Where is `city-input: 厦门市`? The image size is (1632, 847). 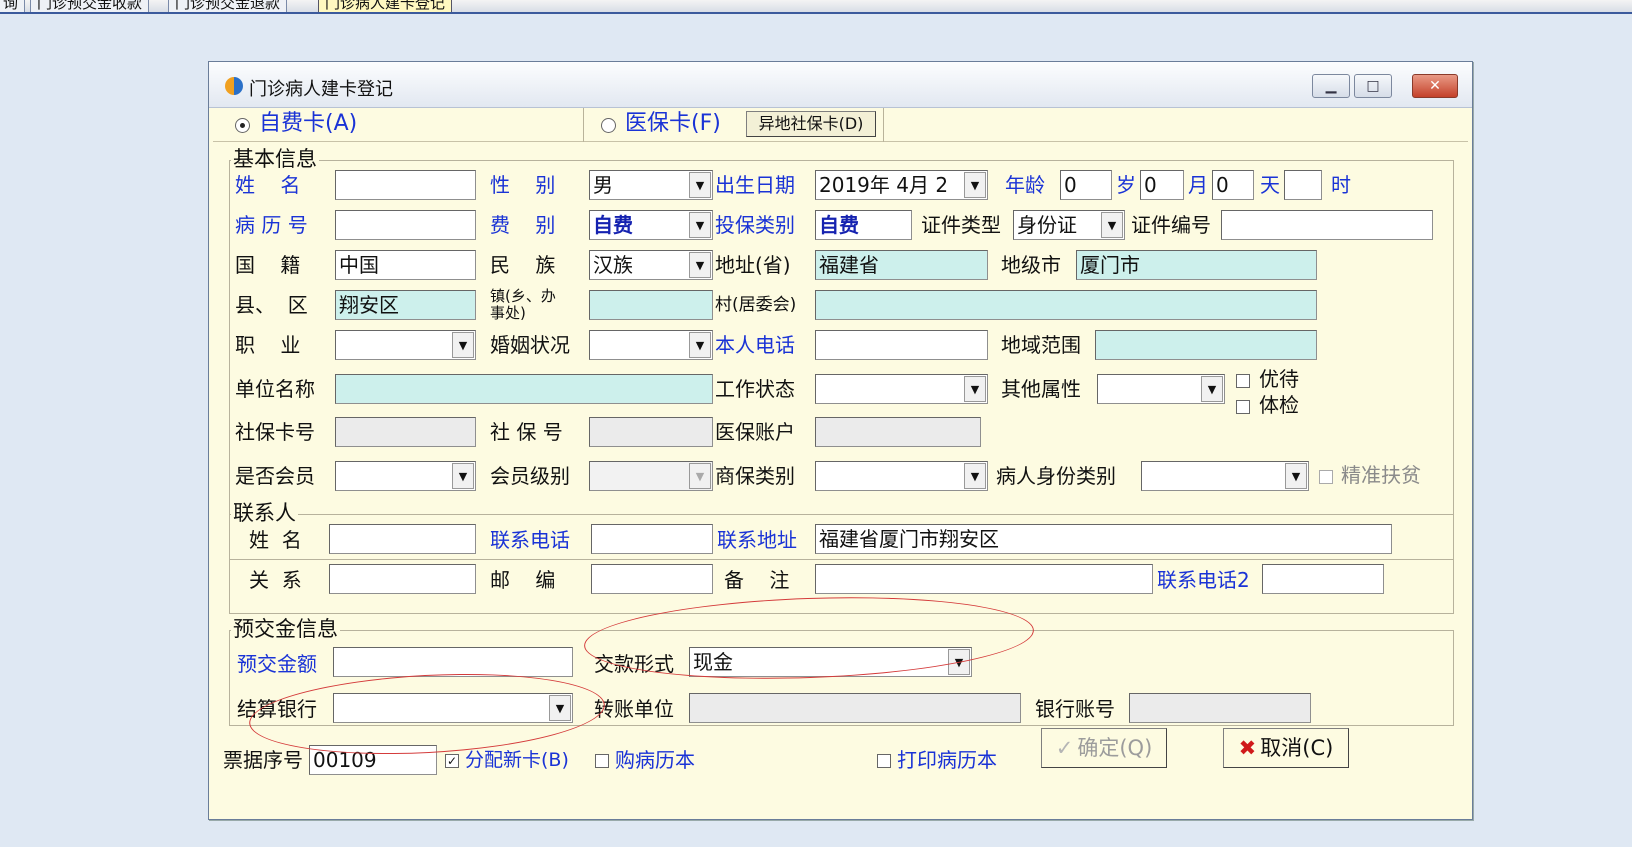 city-input: 厦门市 is located at coordinates (1196, 265).